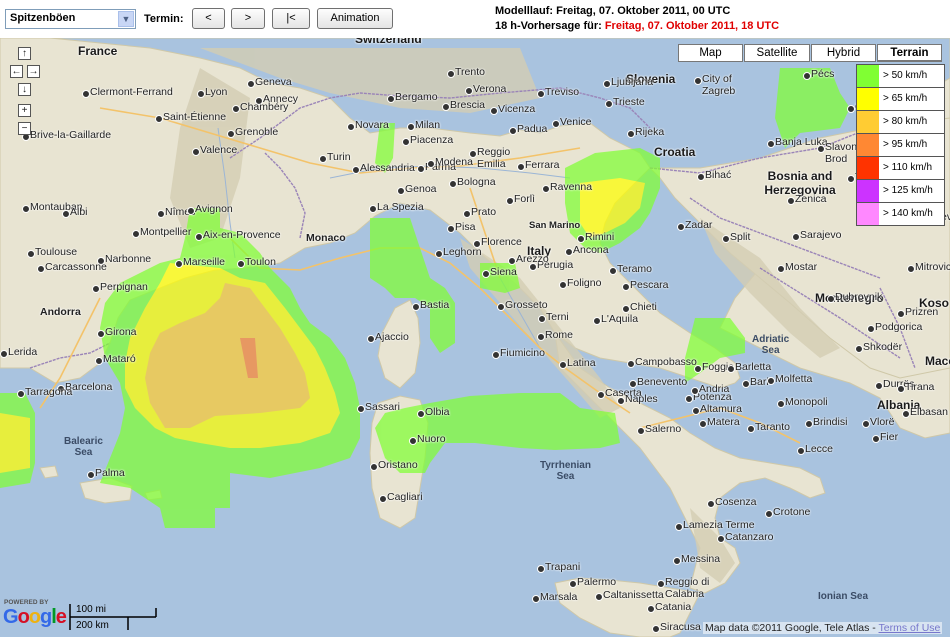  Describe the element at coordinates (257, 132) in the screenshot. I see `city-label-grenoble: Grenoble` at that location.